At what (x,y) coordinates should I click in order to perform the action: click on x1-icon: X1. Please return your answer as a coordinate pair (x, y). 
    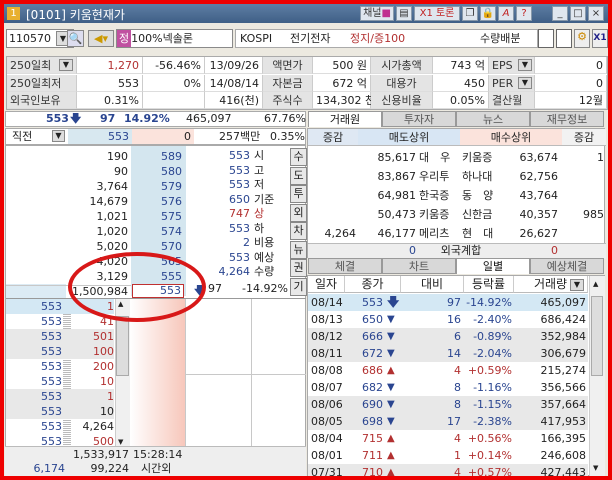
    Looking at the image, I should click on (600, 38).